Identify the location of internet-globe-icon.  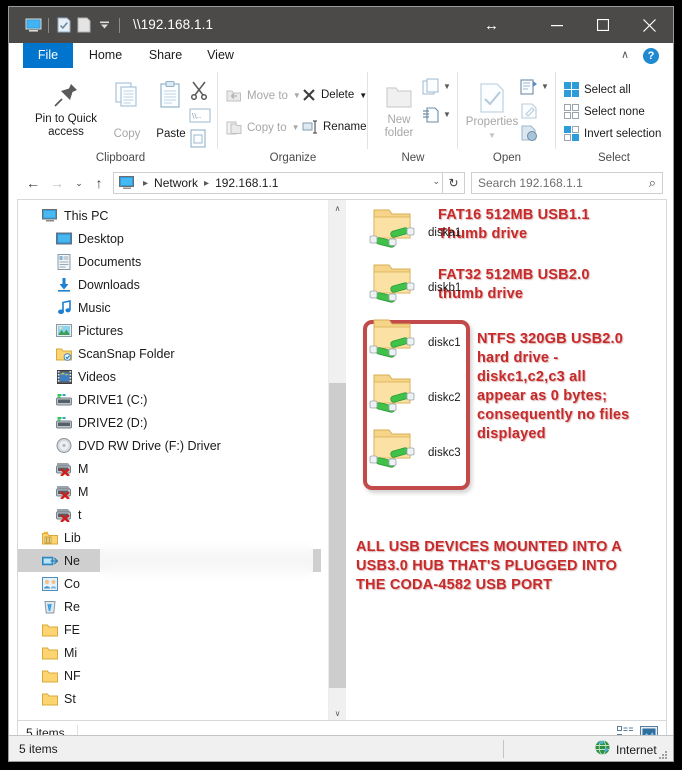
(602, 750).